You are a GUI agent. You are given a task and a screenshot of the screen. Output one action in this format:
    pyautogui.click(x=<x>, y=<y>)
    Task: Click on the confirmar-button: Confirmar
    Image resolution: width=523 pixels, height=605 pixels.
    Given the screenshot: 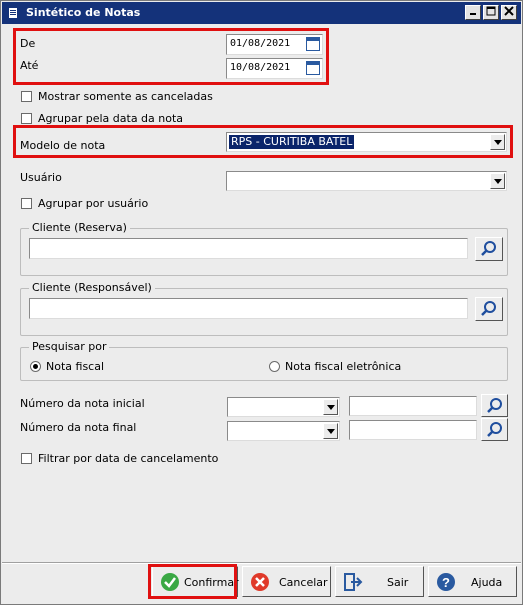 What is the action you would take?
    pyautogui.click(x=195, y=581)
    